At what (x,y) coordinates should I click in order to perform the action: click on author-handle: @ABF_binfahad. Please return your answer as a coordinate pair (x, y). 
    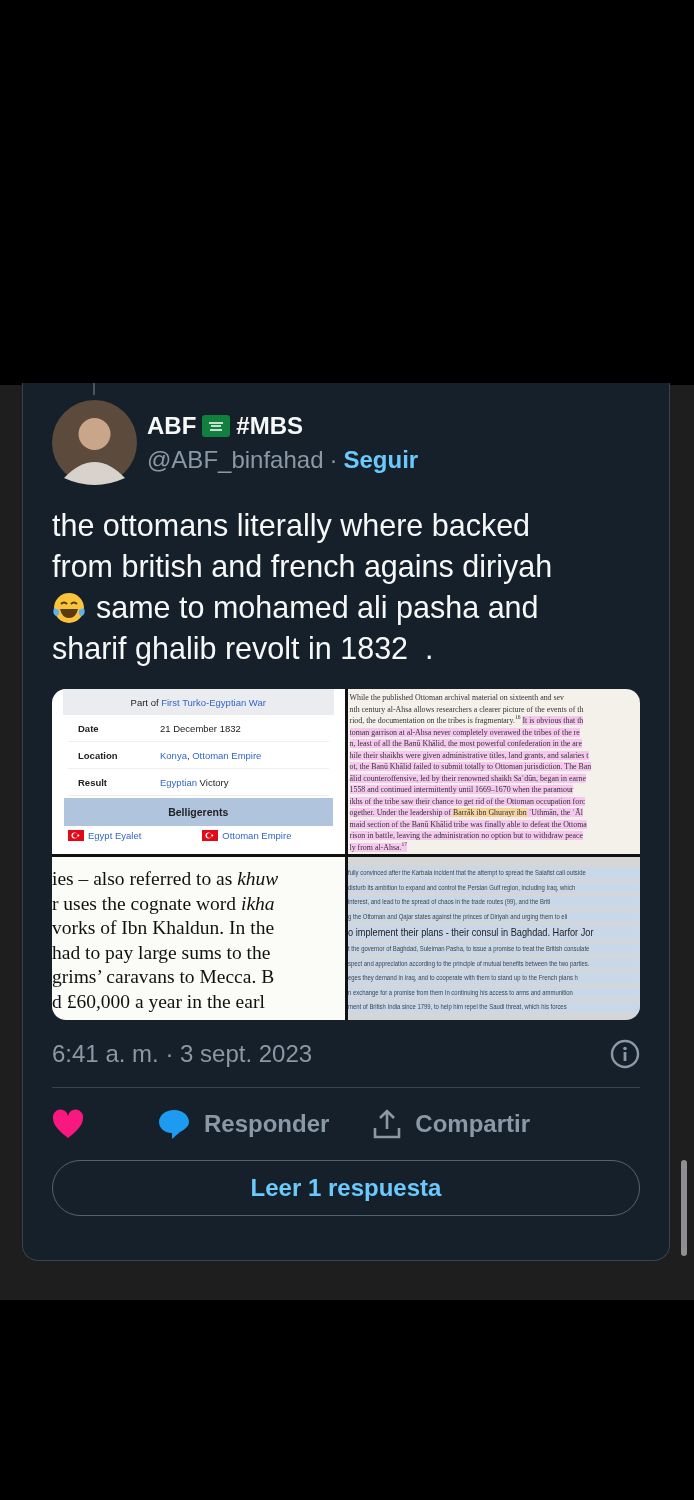
    Looking at the image, I should click on (235, 459).